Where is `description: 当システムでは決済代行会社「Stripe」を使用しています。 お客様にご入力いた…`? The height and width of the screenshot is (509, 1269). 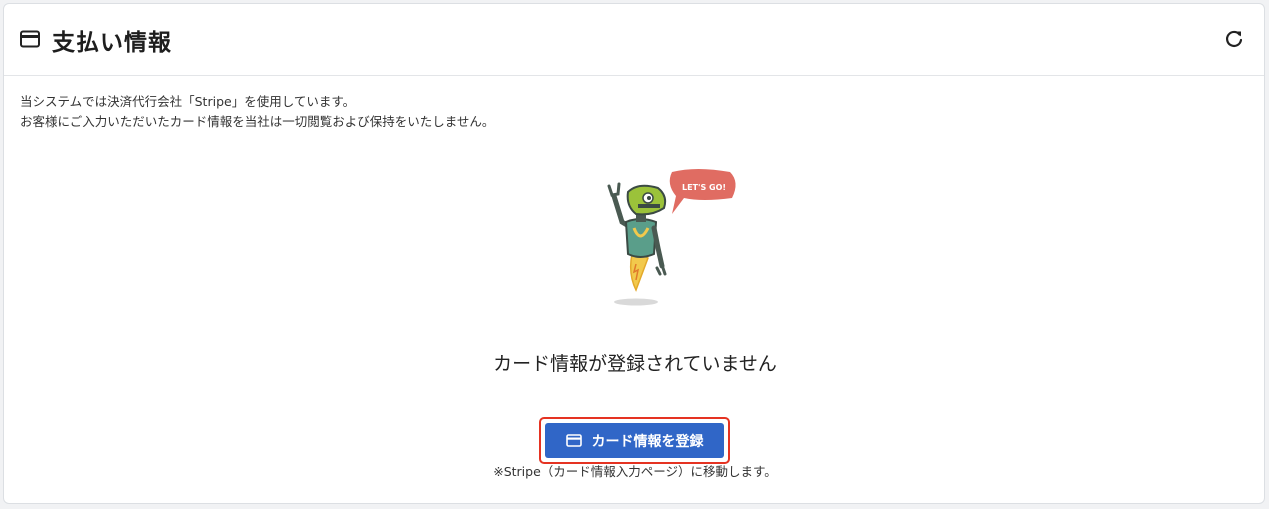
description: 当システムでは決済代行会社「Stripe」を使用しています。 お客様にご入力いた… is located at coordinates (257, 112).